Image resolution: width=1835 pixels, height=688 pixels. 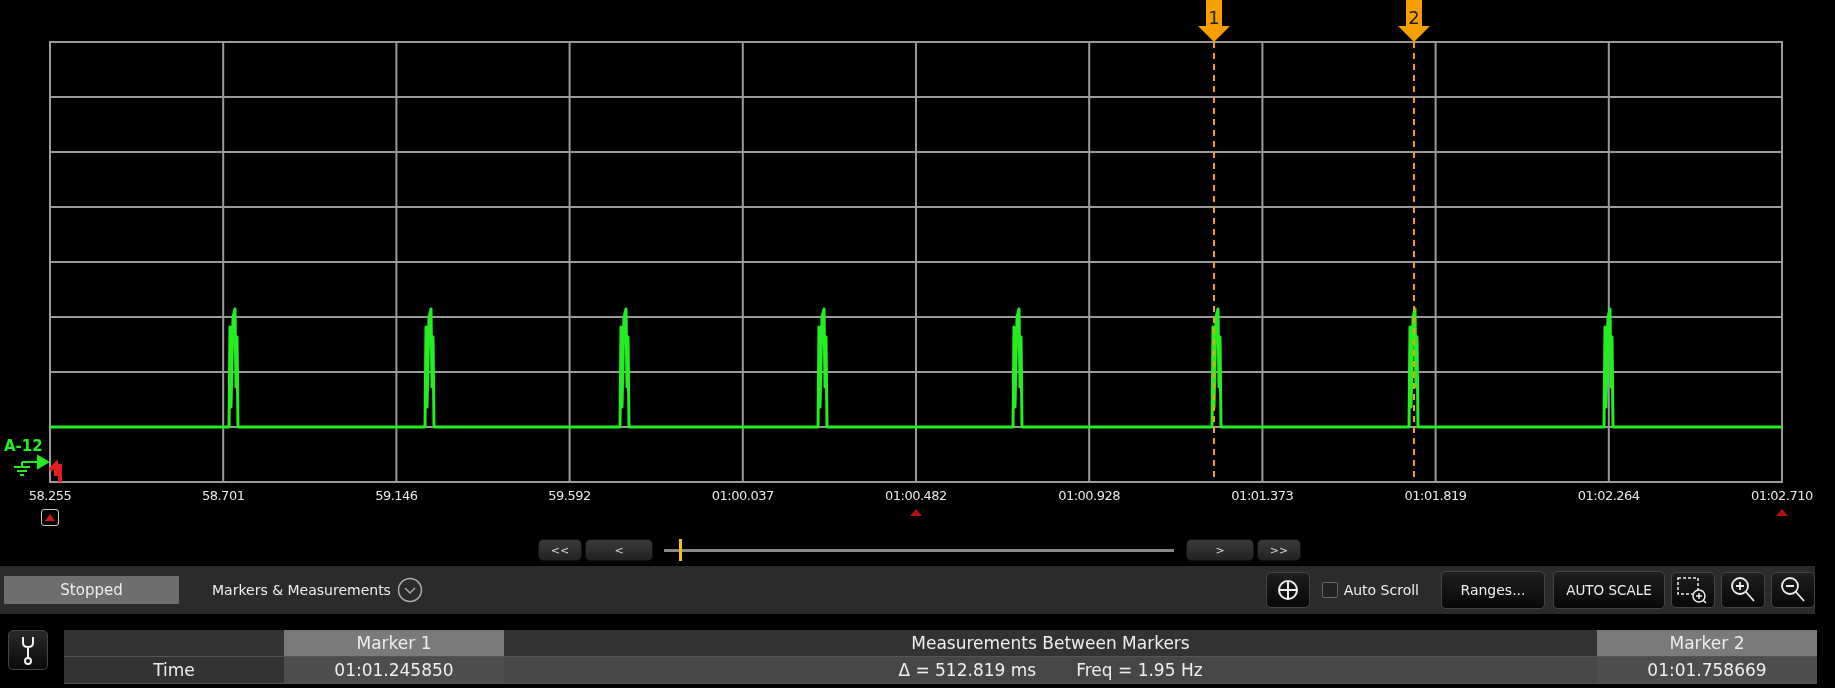 I want to click on time-tick-label: 58.701, so click(x=223, y=495).